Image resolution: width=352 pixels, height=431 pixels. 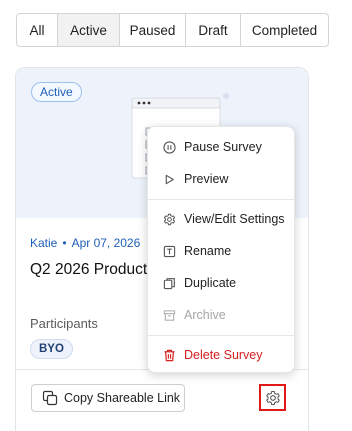 I want to click on archive-icon, so click(x=169, y=315).